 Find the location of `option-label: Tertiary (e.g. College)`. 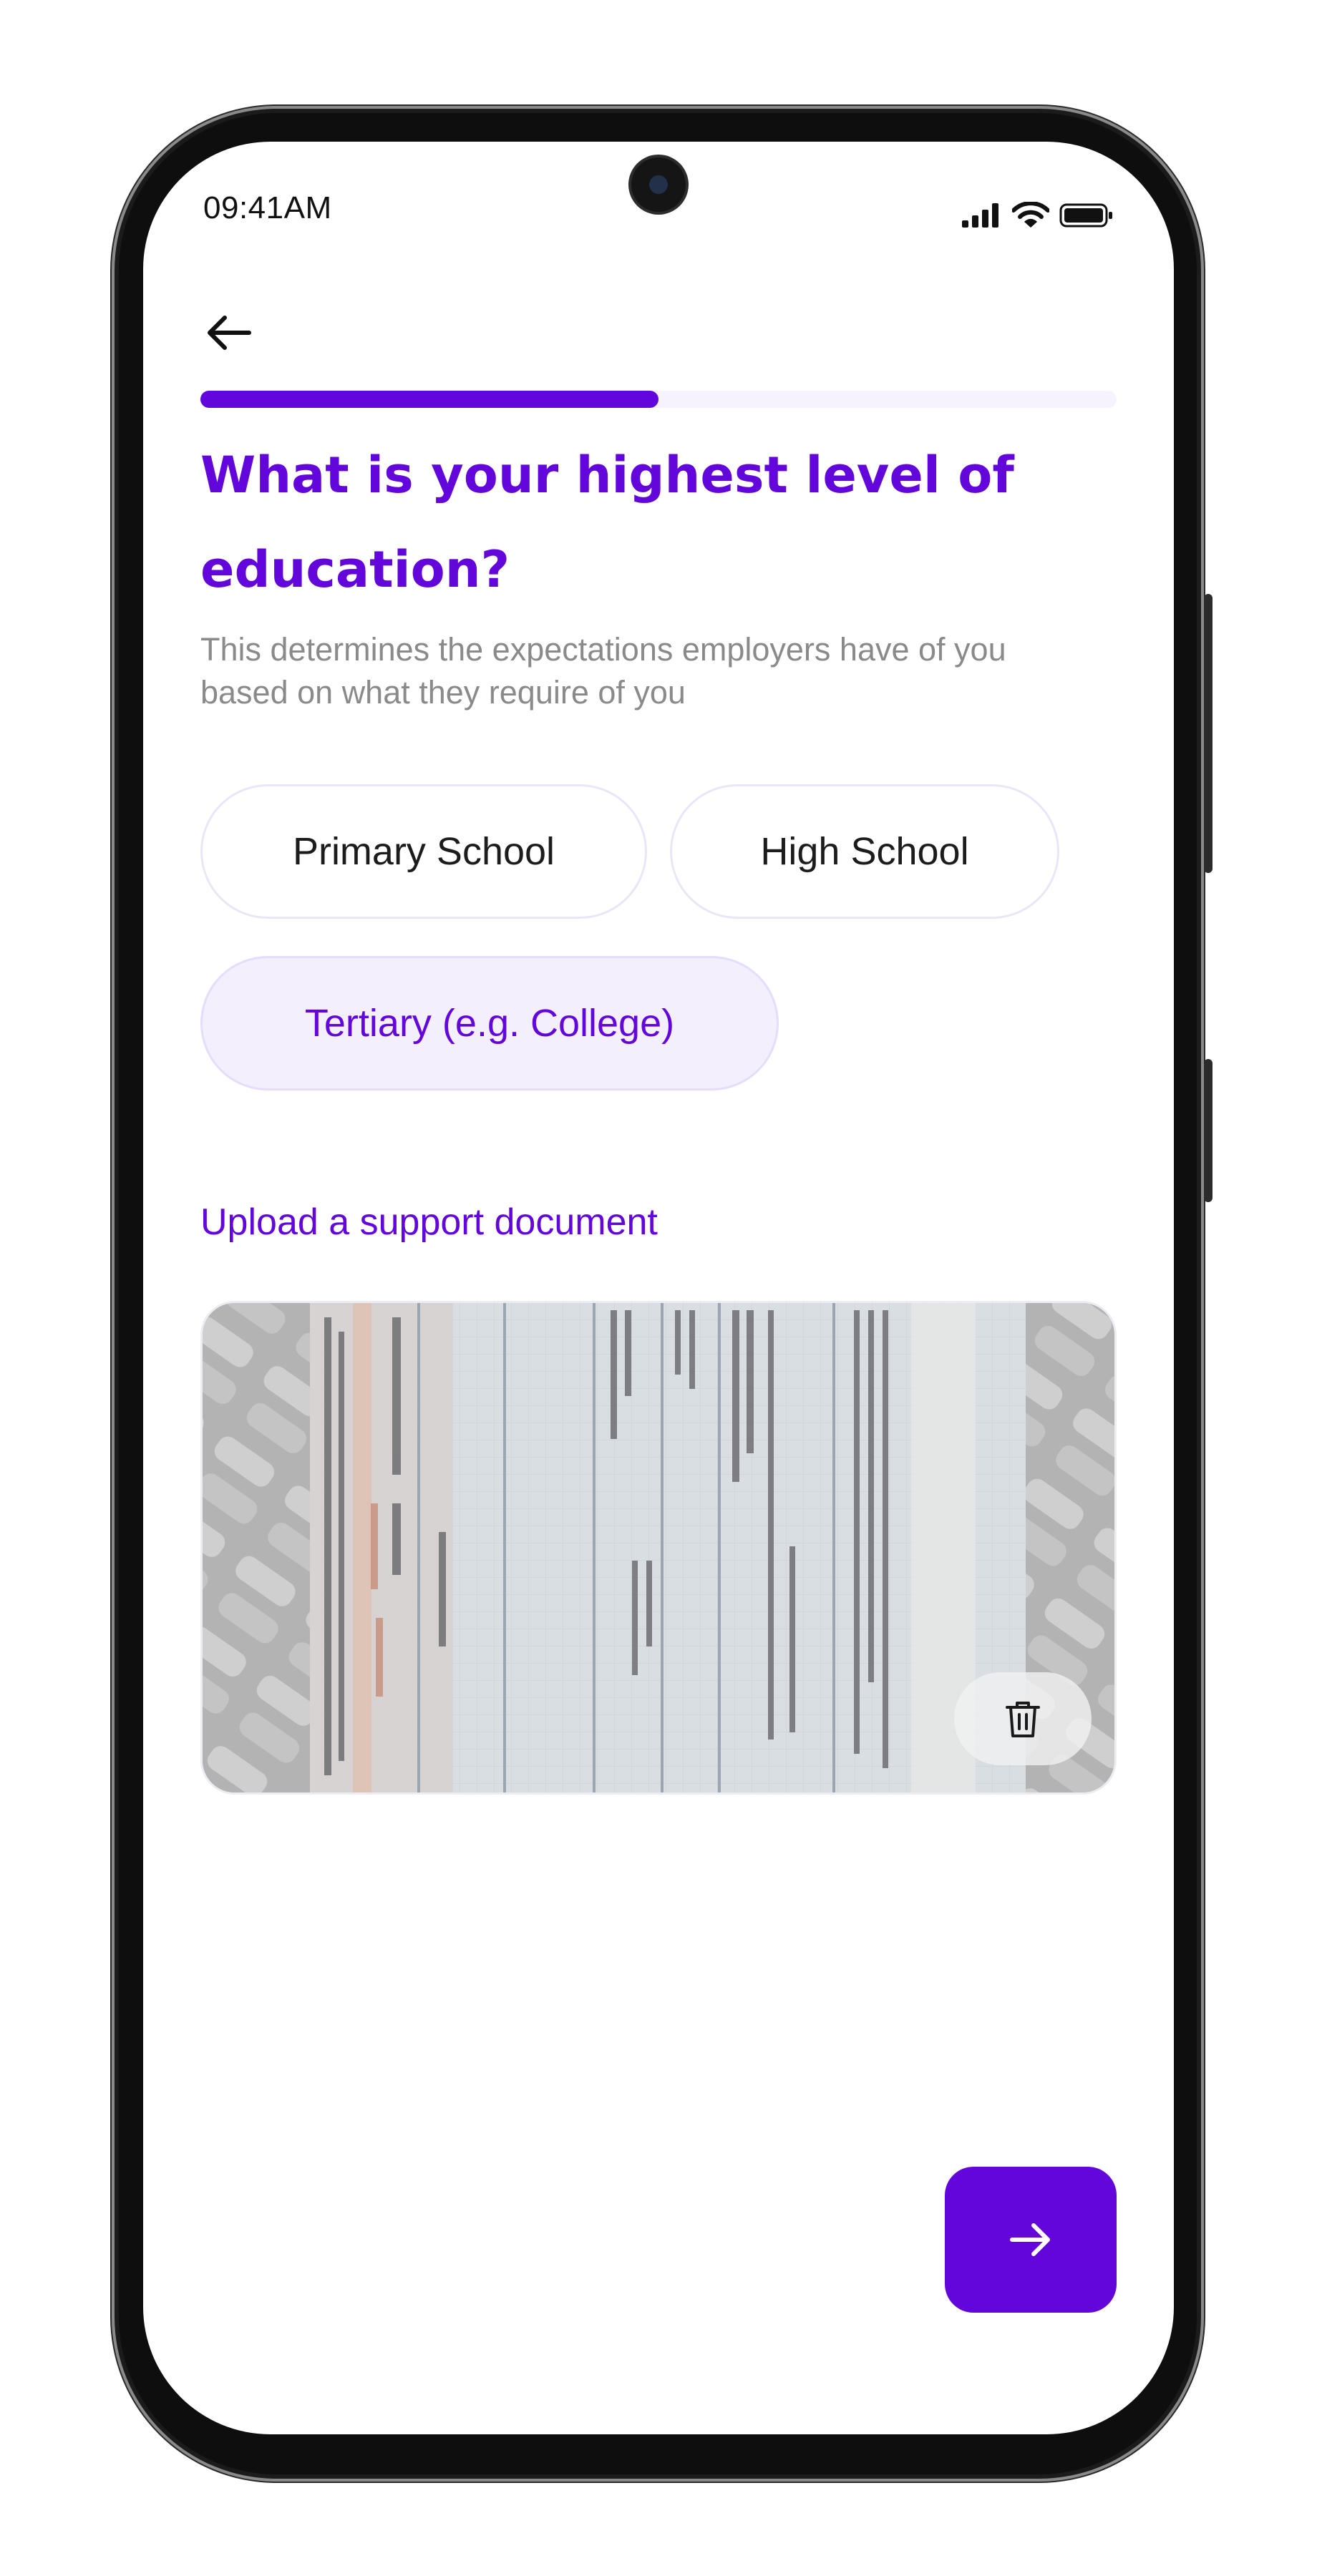

option-label: Tertiary (e.g. College) is located at coordinates (489, 1023).